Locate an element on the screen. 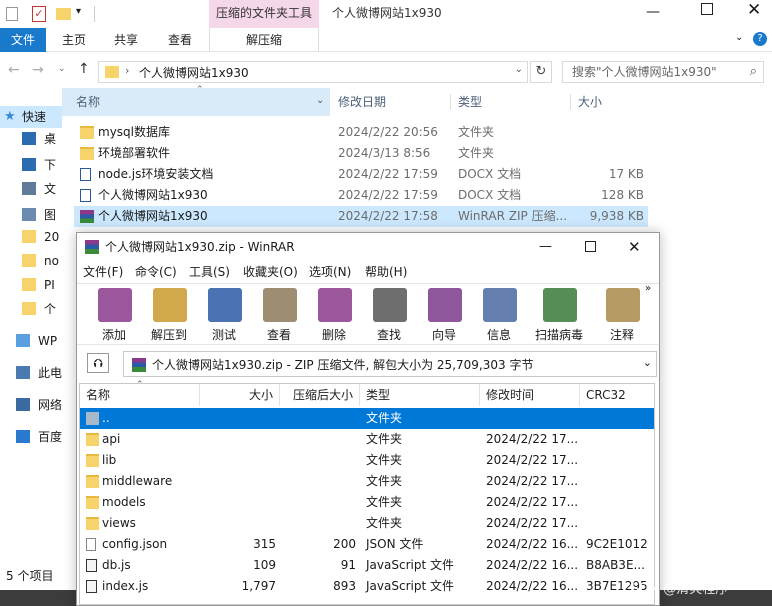 This screenshot has height=606, width=772. sidebar-item: PI is located at coordinates (31, 285).